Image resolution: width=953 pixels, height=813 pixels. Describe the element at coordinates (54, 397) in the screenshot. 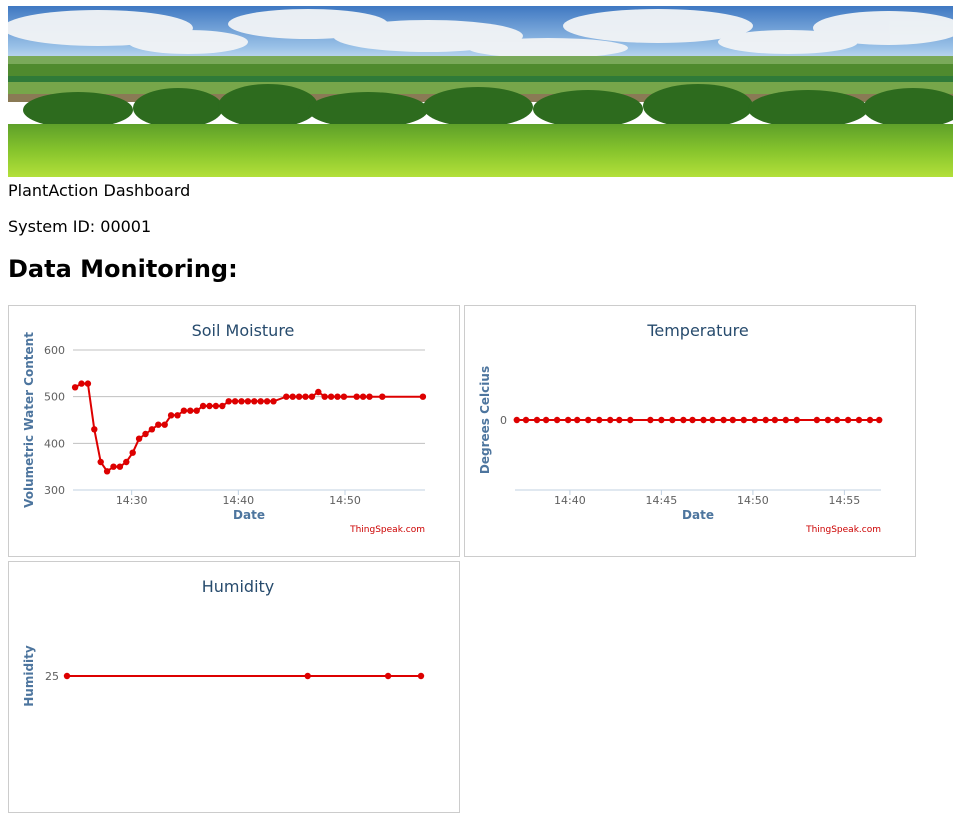

I see `y-tick-label: 500` at that location.